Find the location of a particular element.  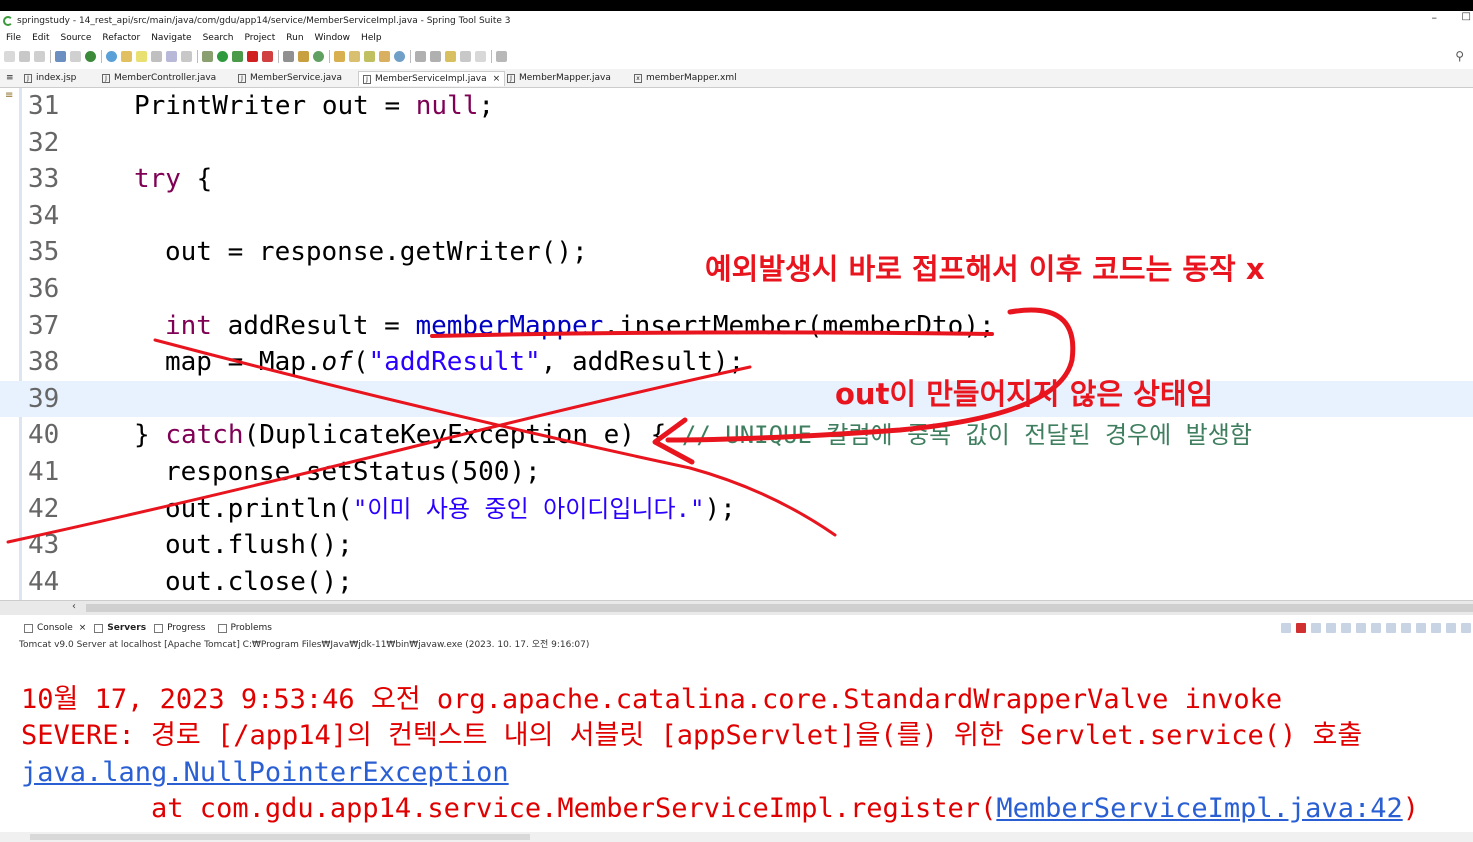

string-token: "addResult" is located at coordinates (454, 362).